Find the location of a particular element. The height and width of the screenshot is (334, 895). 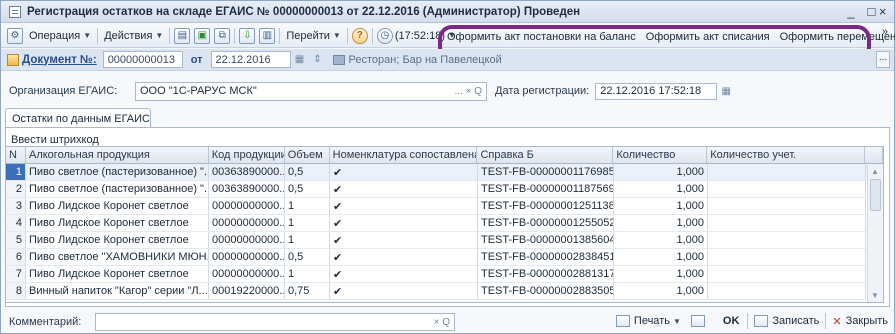

row-number: 3 is located at coordinates (16, 206).